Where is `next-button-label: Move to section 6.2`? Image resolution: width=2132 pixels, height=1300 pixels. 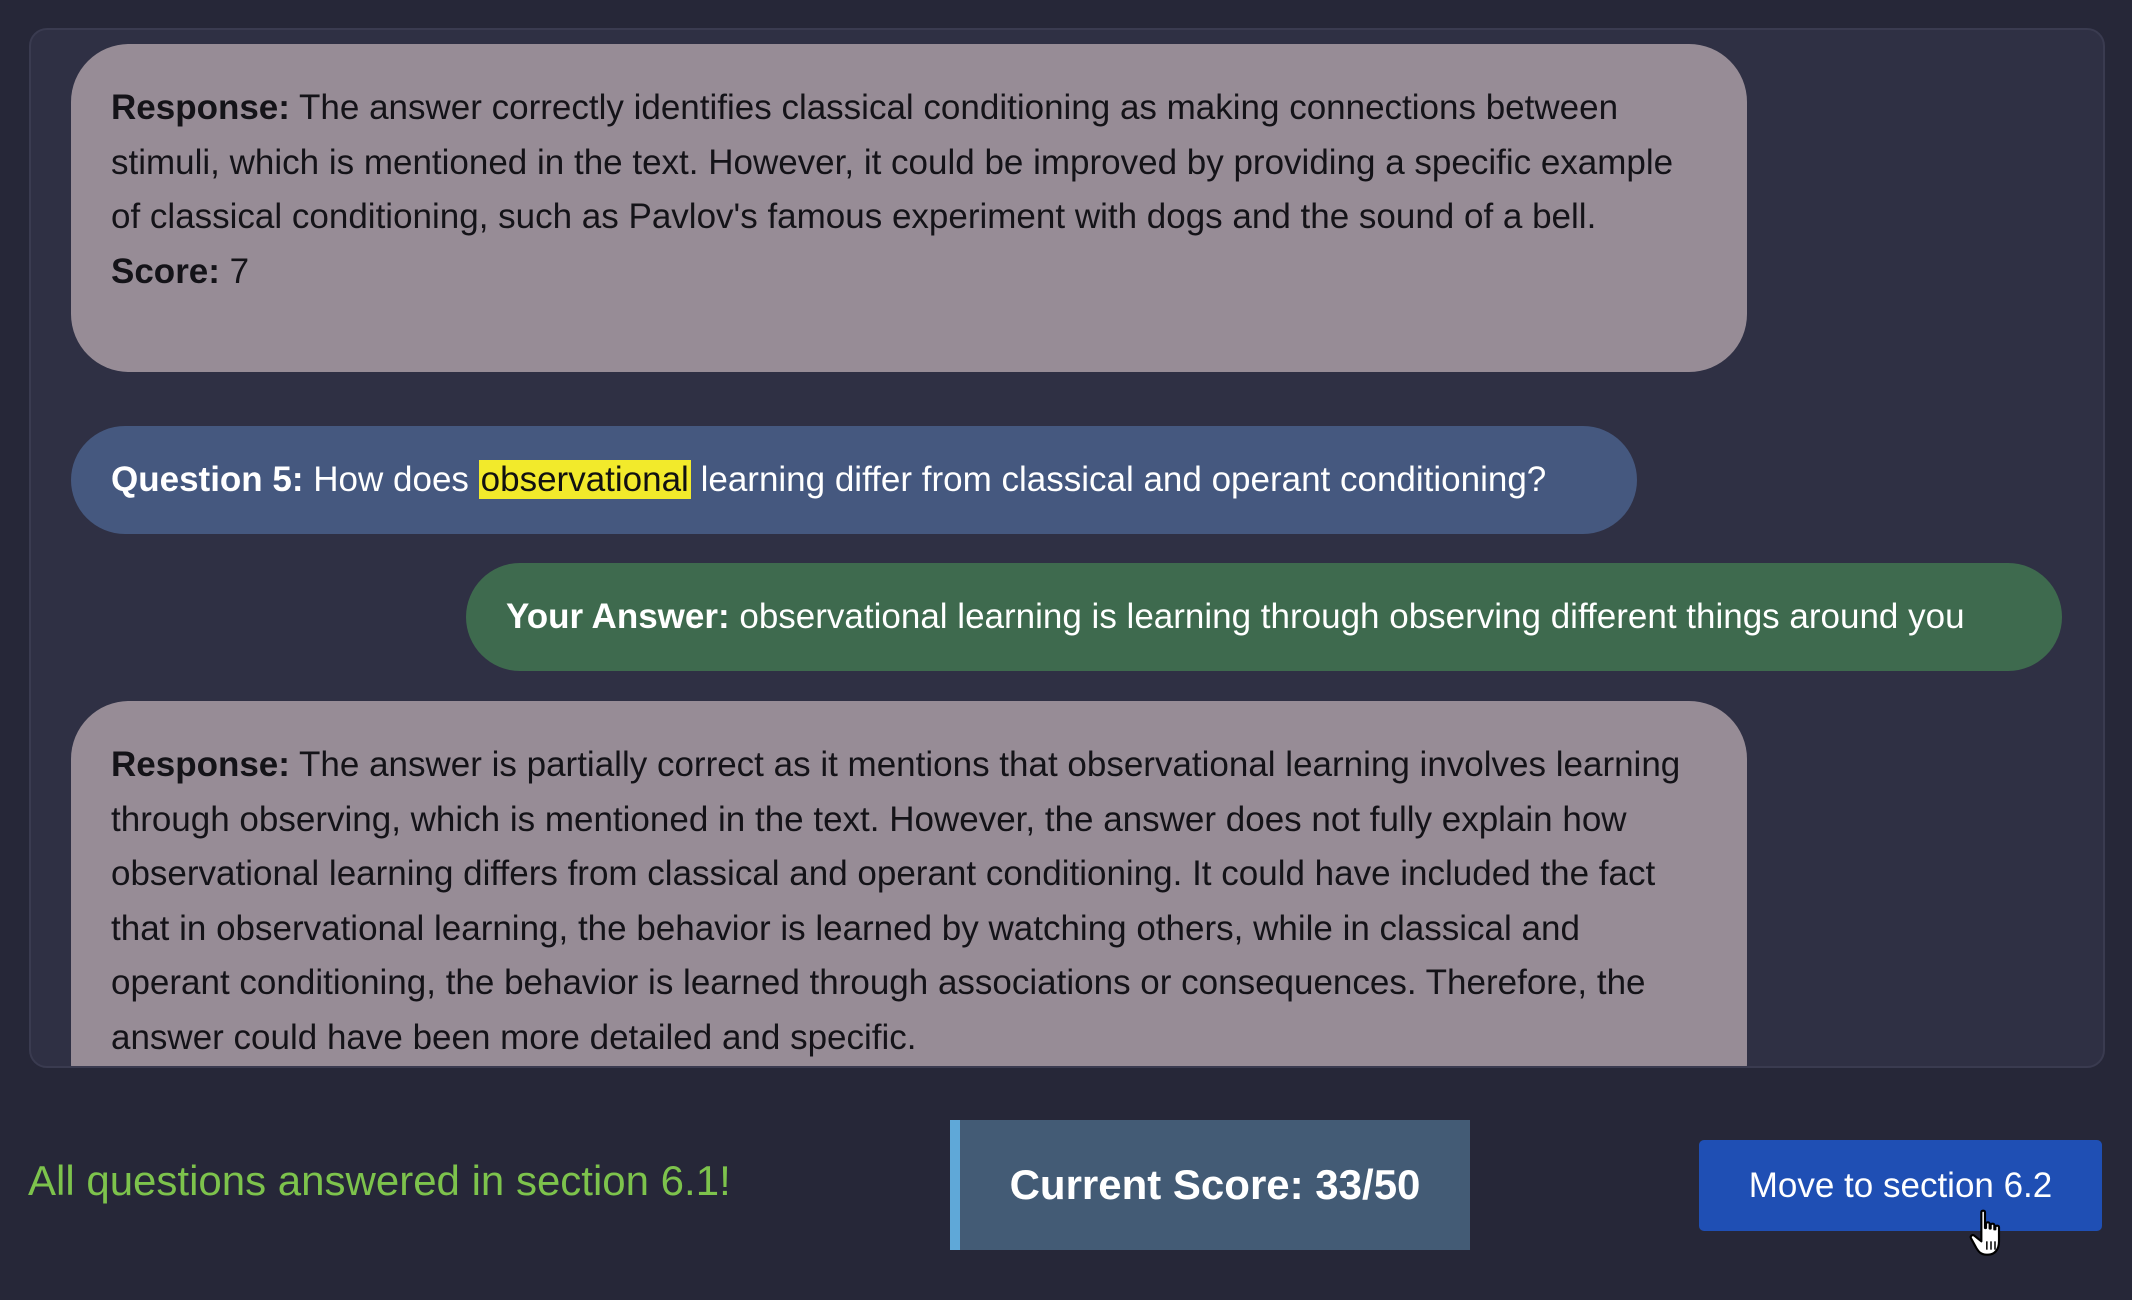
next-button-label: Move to section 6.2 is located at coordinates (1900, 1185).